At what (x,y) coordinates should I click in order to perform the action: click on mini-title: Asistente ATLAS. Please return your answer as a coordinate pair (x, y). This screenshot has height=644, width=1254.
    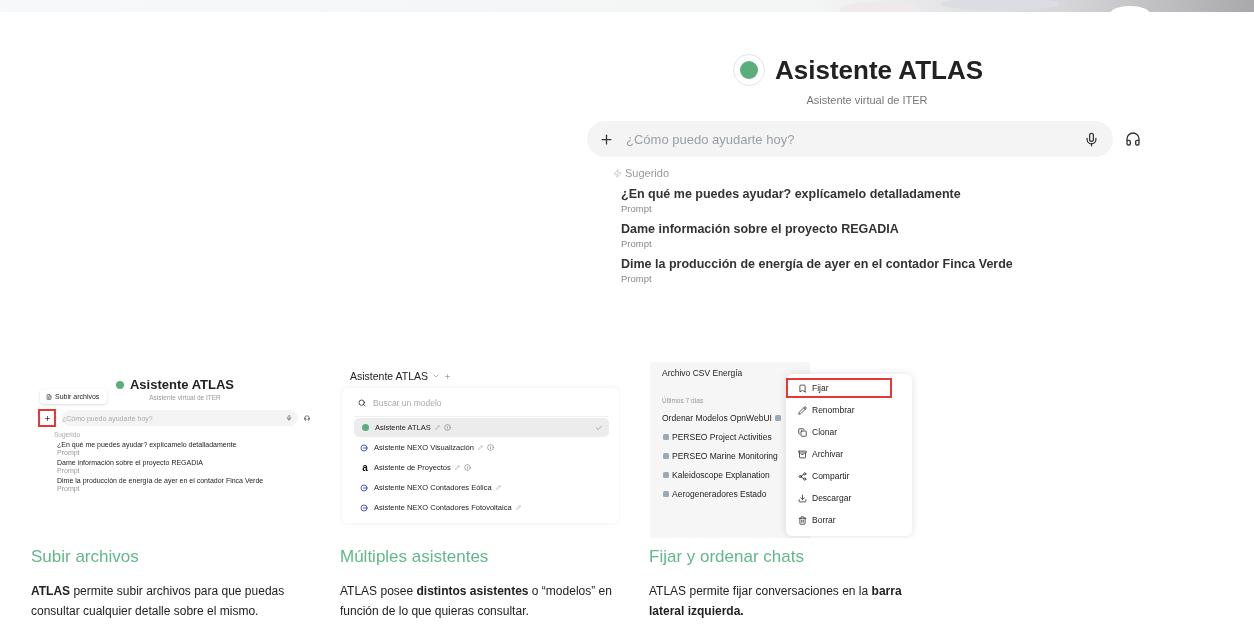
    Looking at the image, I should click on (182, 384).